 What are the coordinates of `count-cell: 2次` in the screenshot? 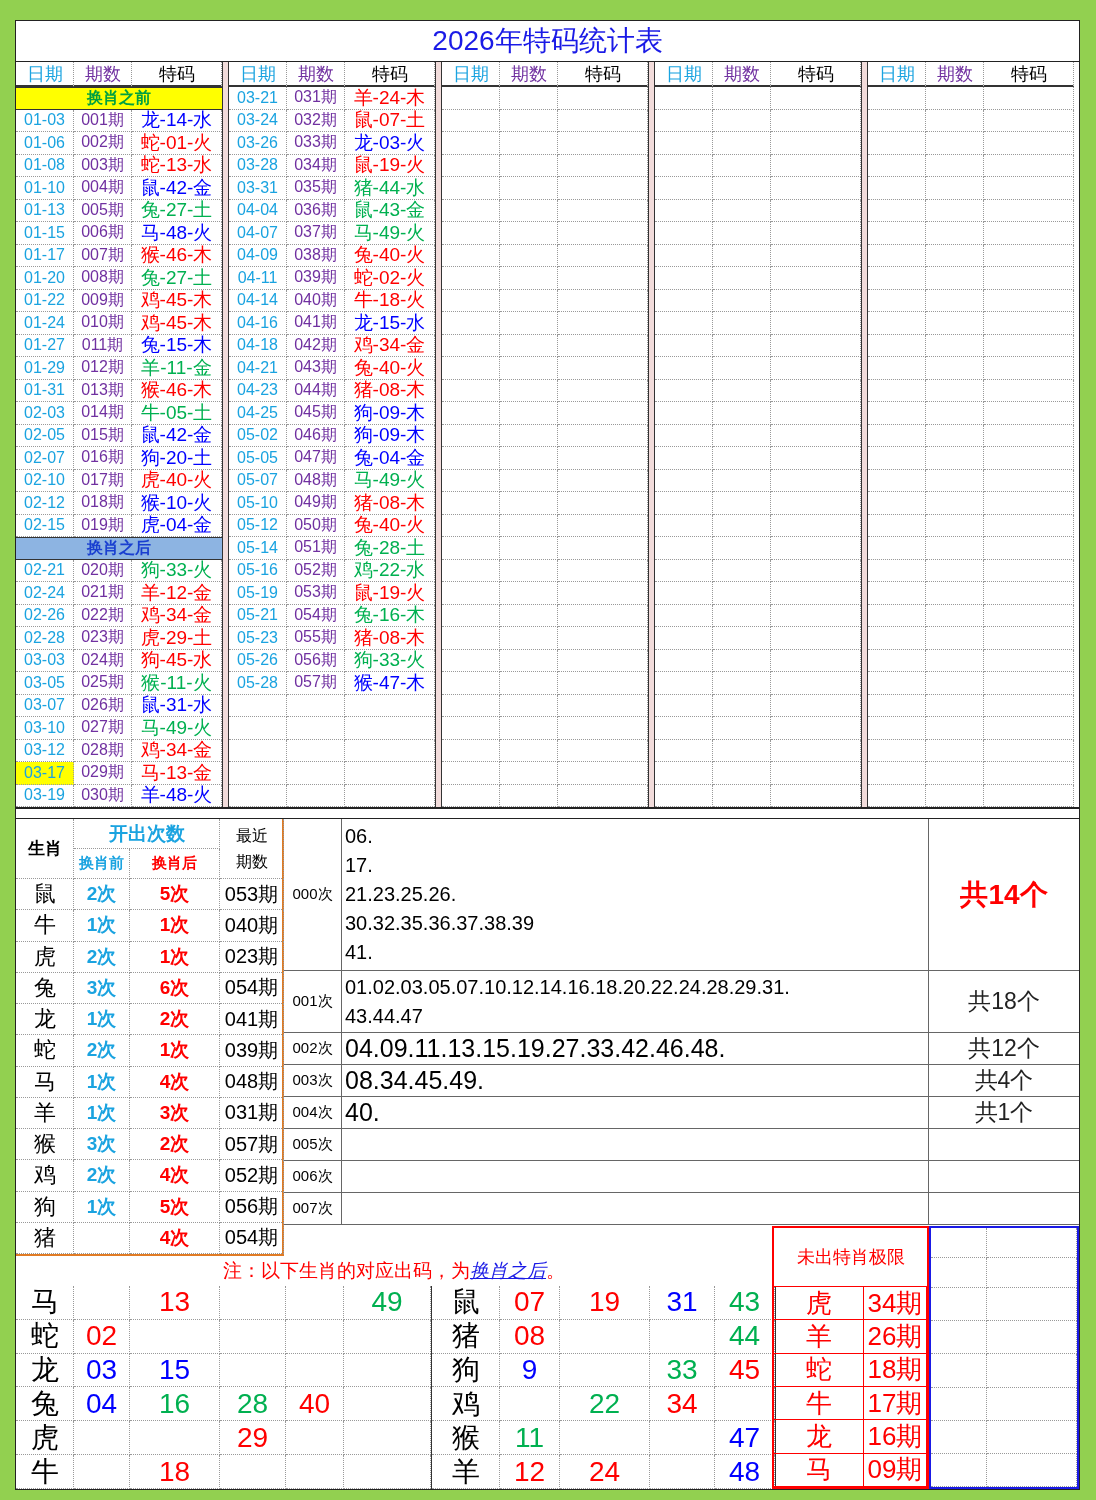 It's located at (175, 1145).